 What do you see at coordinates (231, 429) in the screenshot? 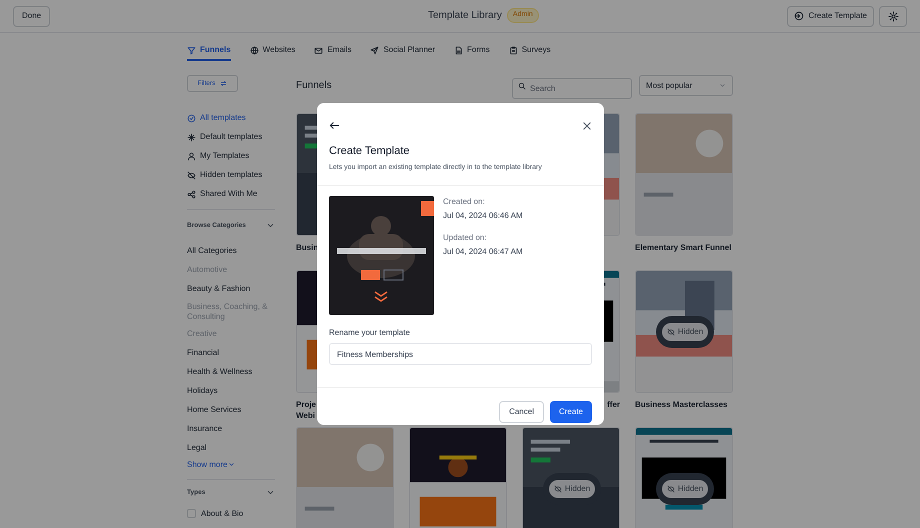
I see `category-item: Insurance` at bounding box center [231, 429].